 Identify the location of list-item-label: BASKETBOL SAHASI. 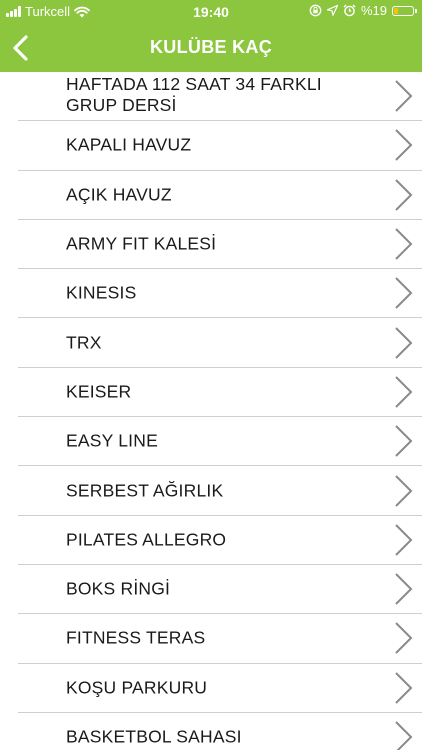
(154, 736).